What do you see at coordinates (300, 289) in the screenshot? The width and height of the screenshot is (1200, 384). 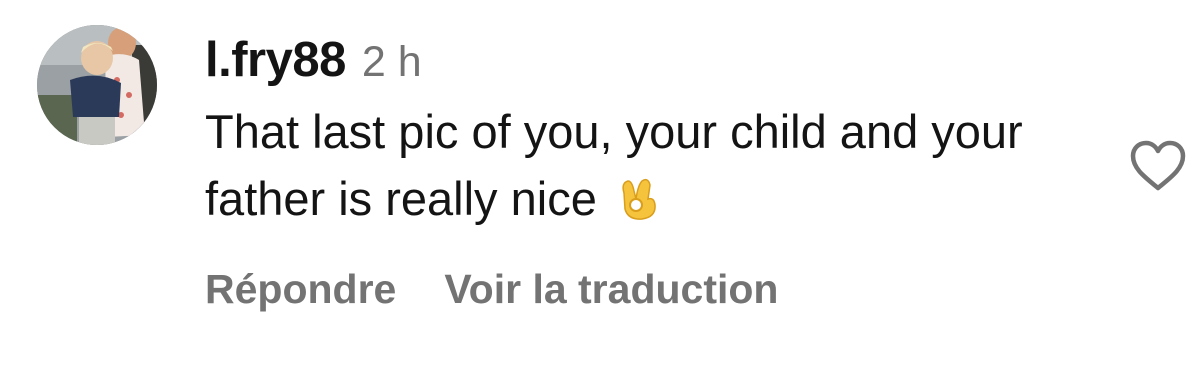 I see `reply-button: Répondre` at bounding box center [300, 289].